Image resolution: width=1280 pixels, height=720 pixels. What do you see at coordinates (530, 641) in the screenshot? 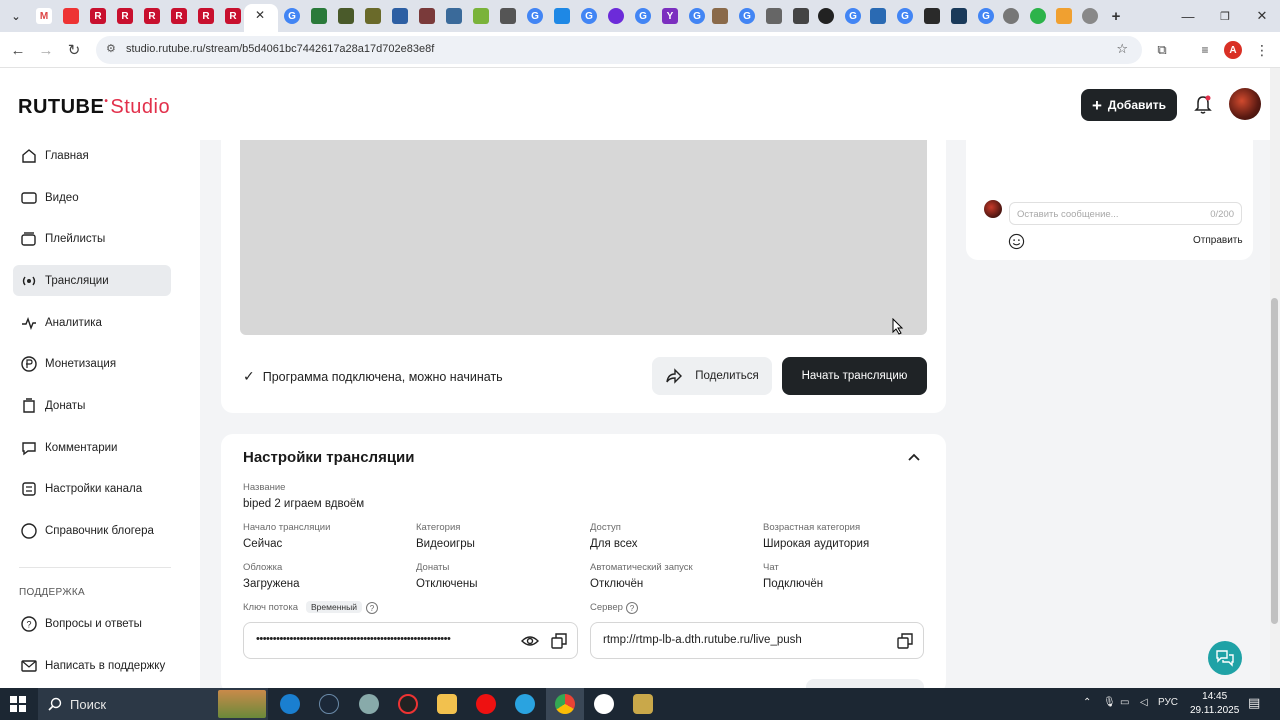
I see `eye-icon` at bounding box center [530, 641].